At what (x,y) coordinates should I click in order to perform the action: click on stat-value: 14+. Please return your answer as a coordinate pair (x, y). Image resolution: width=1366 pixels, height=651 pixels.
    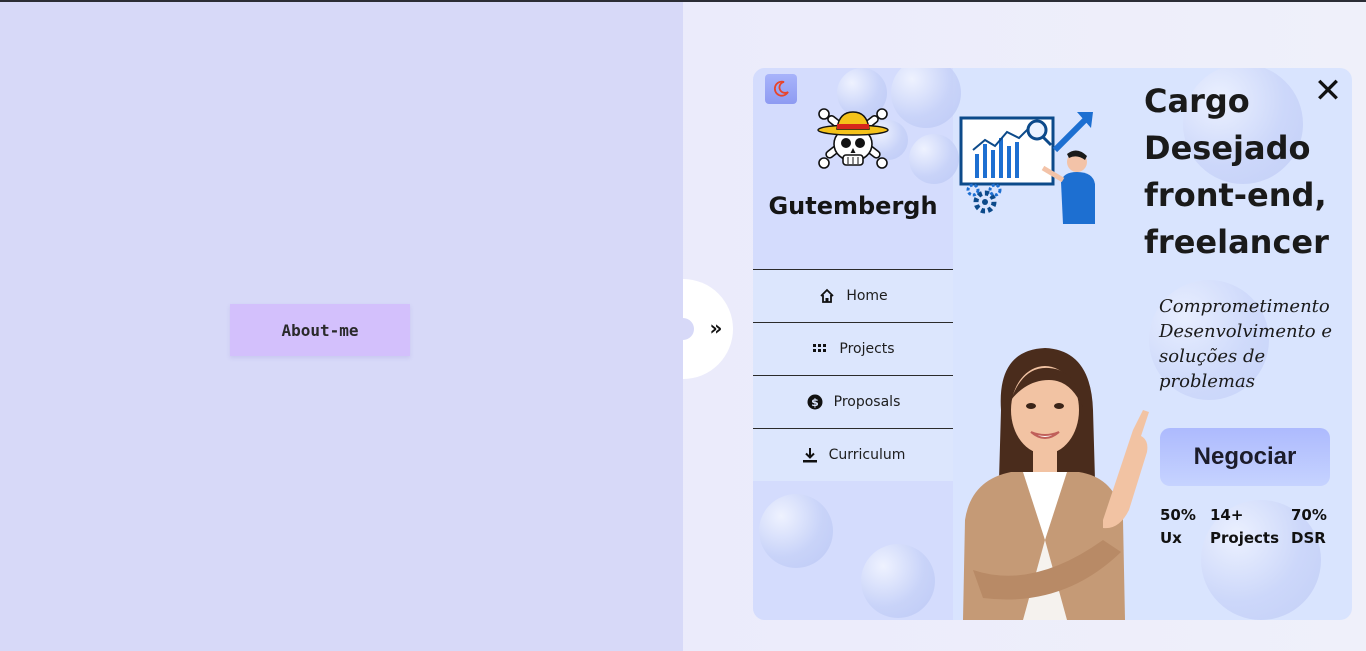
    Looking at the image, I should click on (1227, 515).